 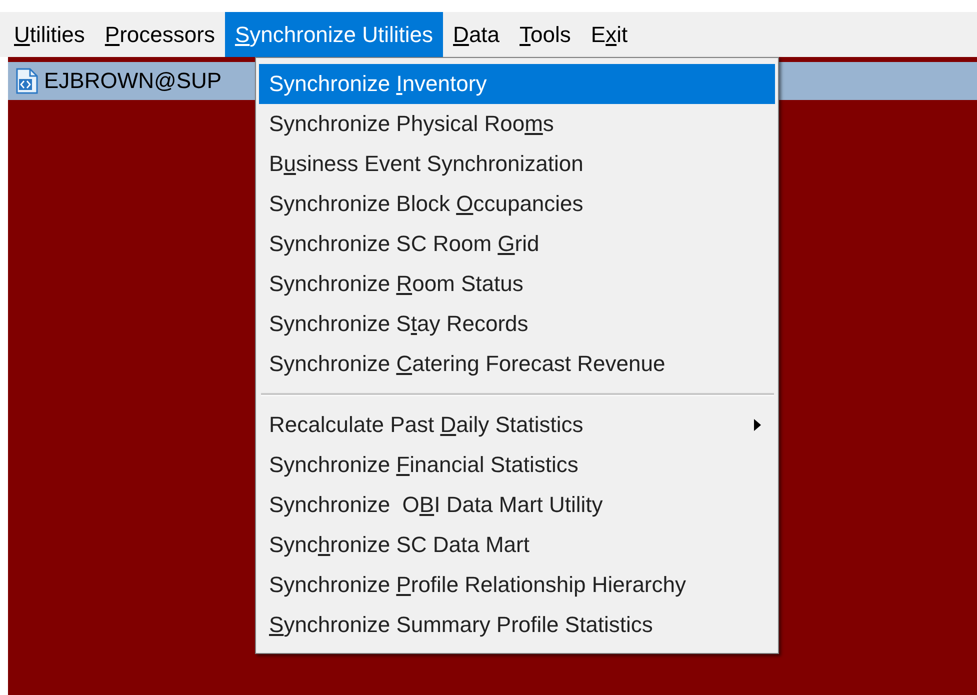 What do you see at coordinates (334, 34) in the screenshot?
I see `menu-bar-item: Synchronize Utilities` at bounding box center [334, 34].